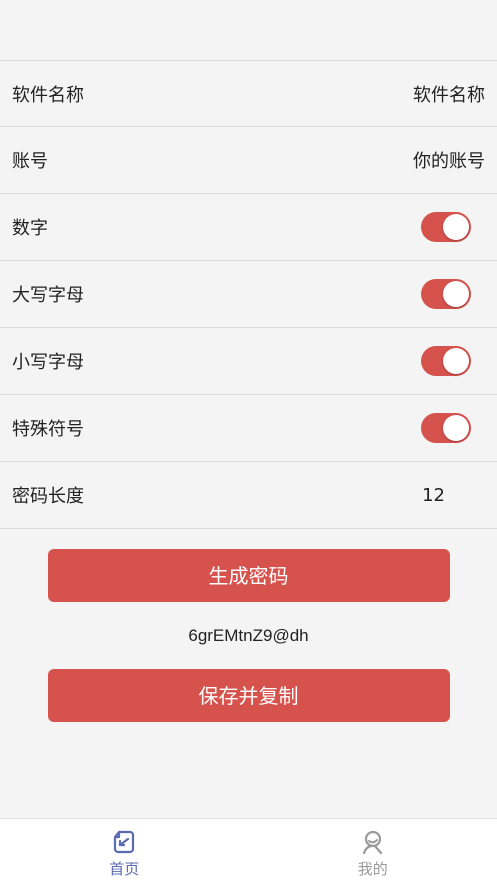  What do you see at coordinates (48, 95) in the screenshot?
I see `software-name-label: 软件名称` at bounding box center [48, 95].